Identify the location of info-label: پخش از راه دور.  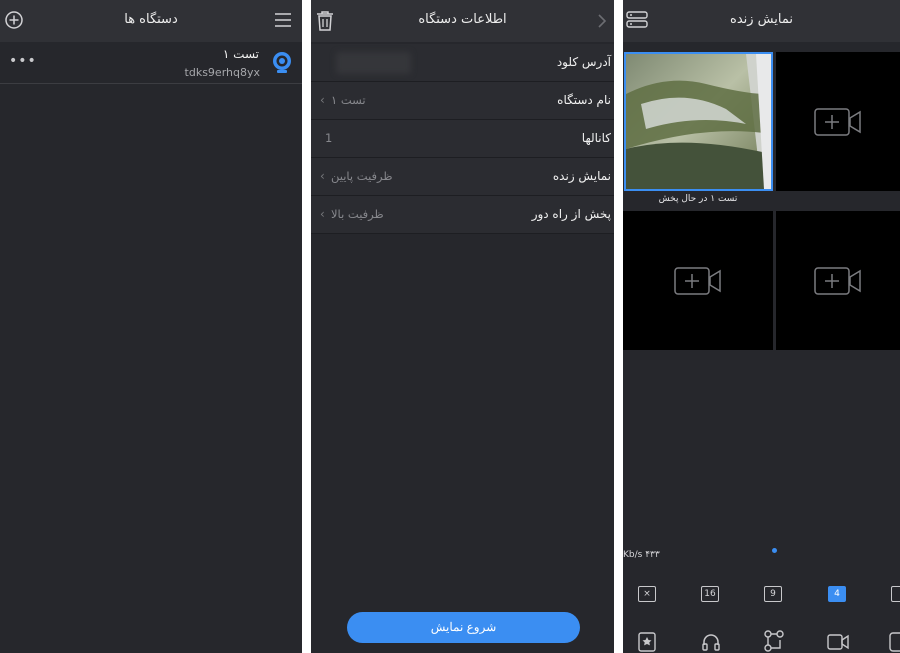
(571, 214).